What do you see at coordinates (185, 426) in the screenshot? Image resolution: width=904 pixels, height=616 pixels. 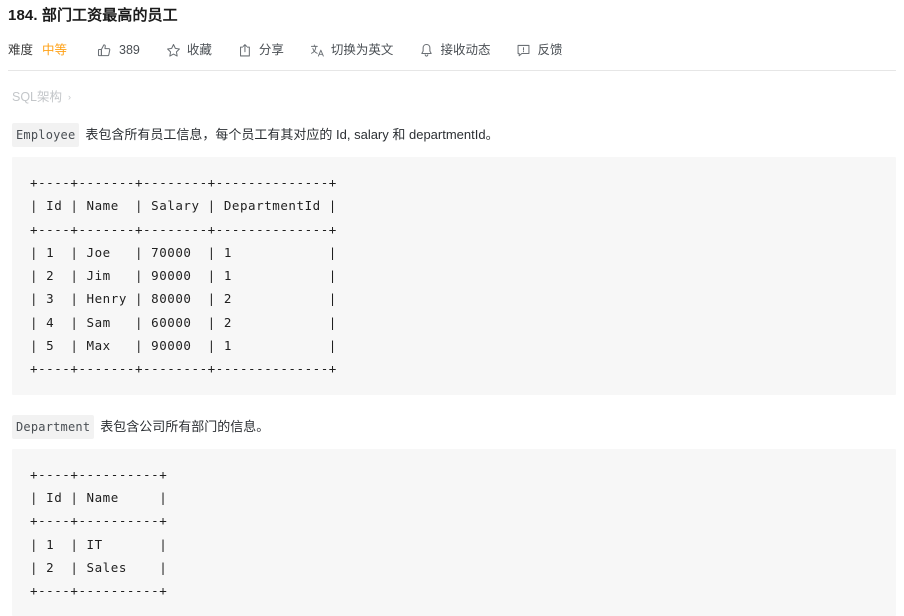 I see `department-description-text: 表包含公司所有部门的信息。` at bounding box center [185, 426].